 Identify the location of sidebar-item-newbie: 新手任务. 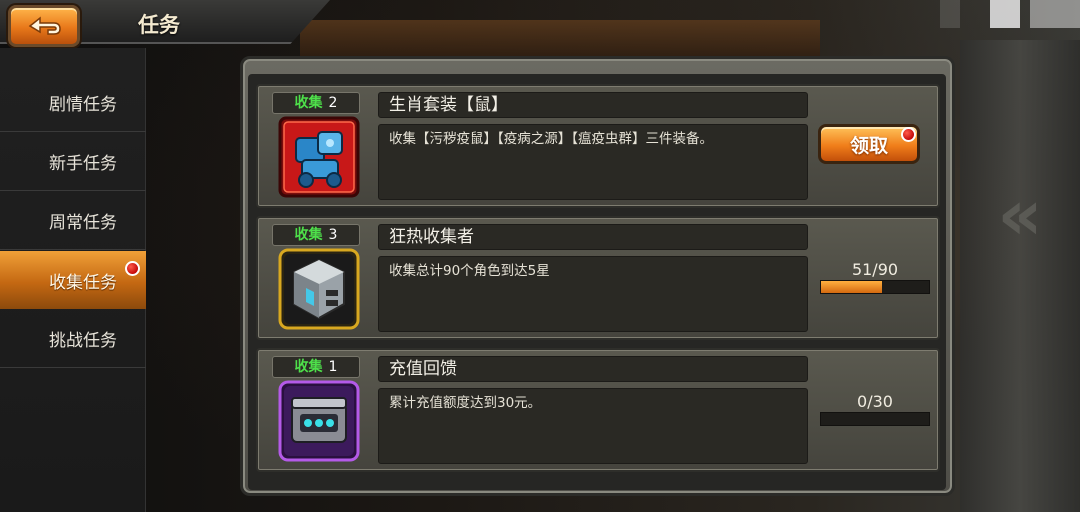
(73, 162).